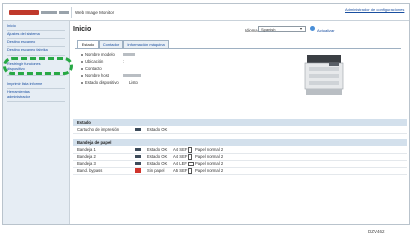  I want to click on logout-link: Administrador de configuraciones, so click(374, 9).